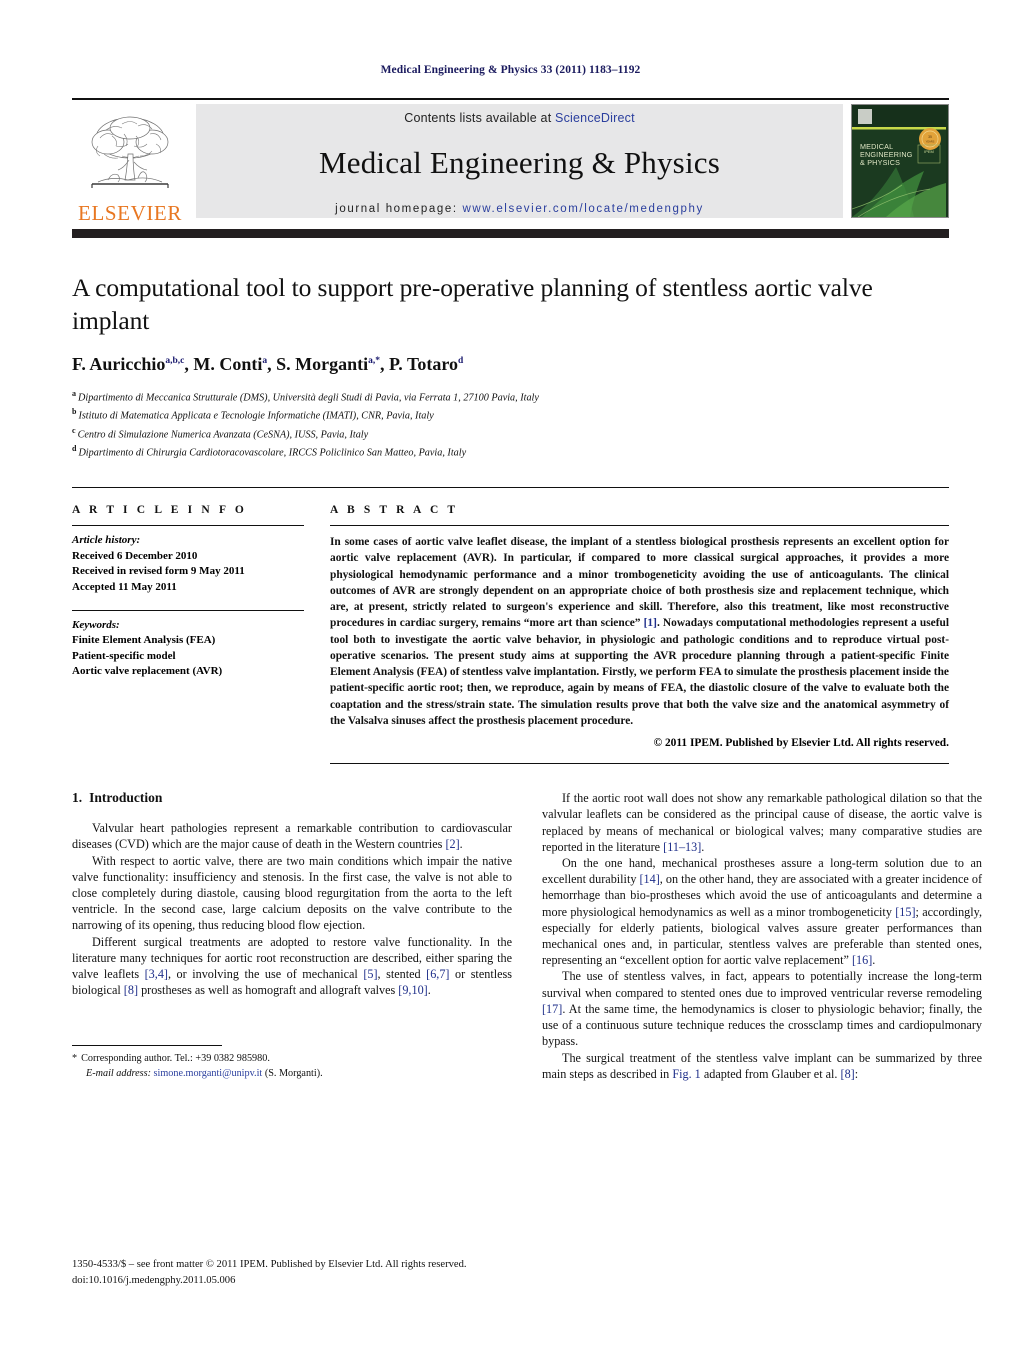 The image size is (1021, 1351). Describe the element at coordinates (480, 117) in the screenshot. I see `contents-prefix: Contents lists available at` at that location.